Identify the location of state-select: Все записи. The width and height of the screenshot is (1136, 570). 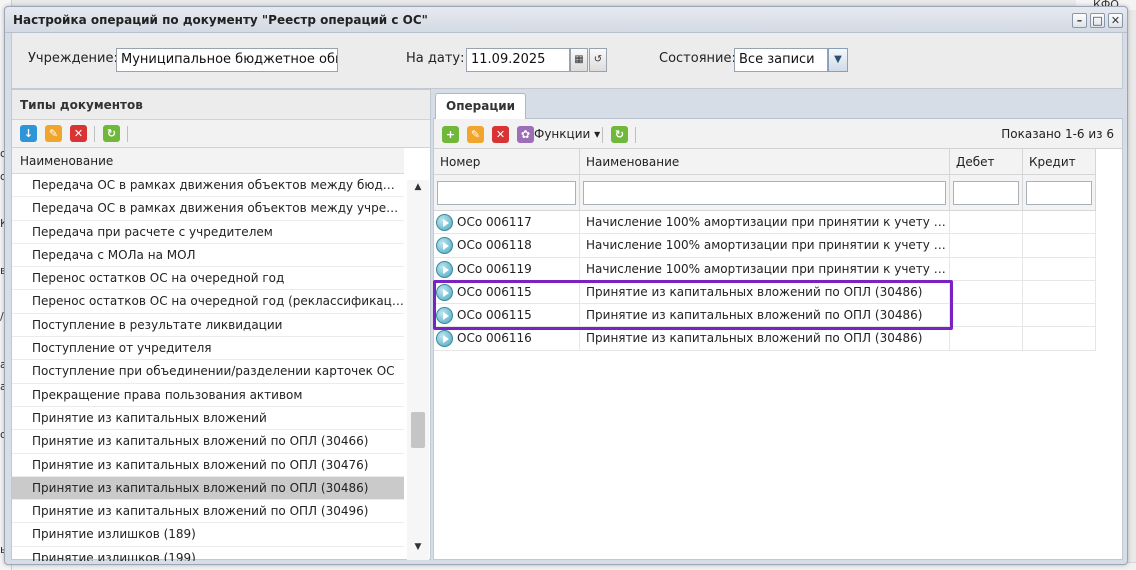
(781, 60).